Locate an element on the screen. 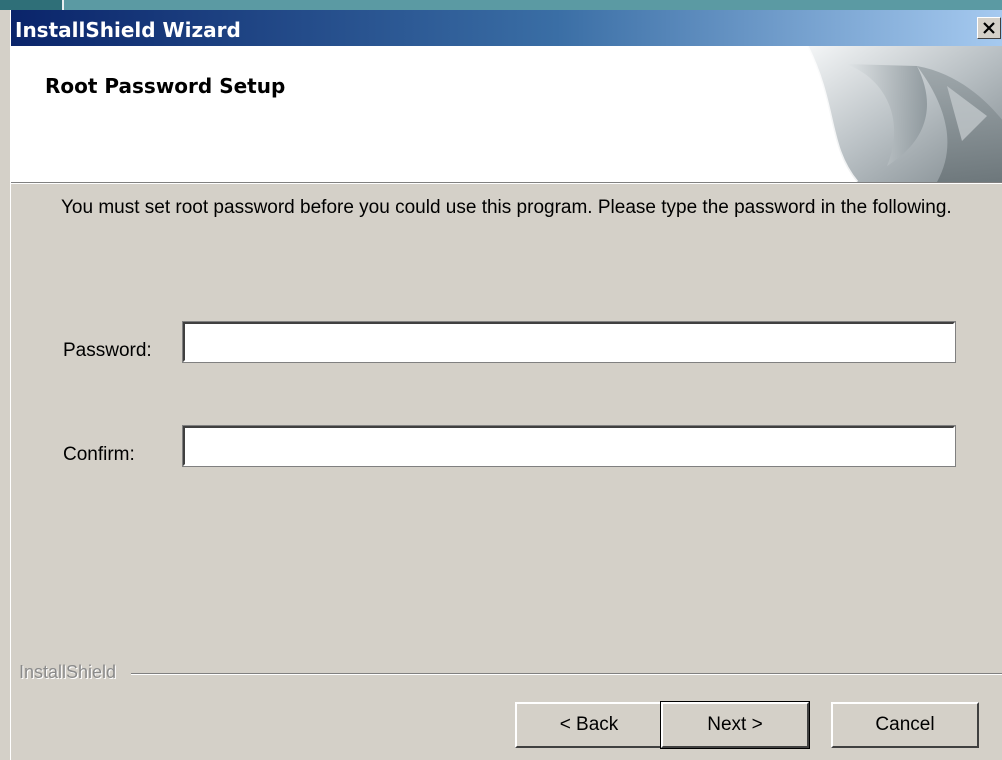 Image resolution: width=1002 pixels, height=760 pixels. next-button: Next > is located at coordinates (735, 725).